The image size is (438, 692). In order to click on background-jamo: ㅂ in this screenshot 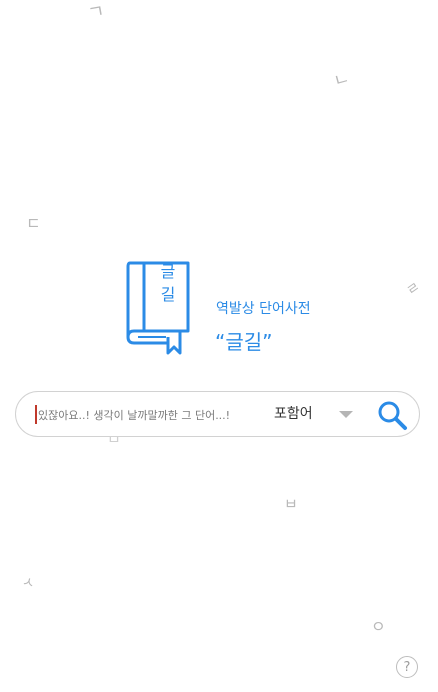, I will do `click(291, 504)`.